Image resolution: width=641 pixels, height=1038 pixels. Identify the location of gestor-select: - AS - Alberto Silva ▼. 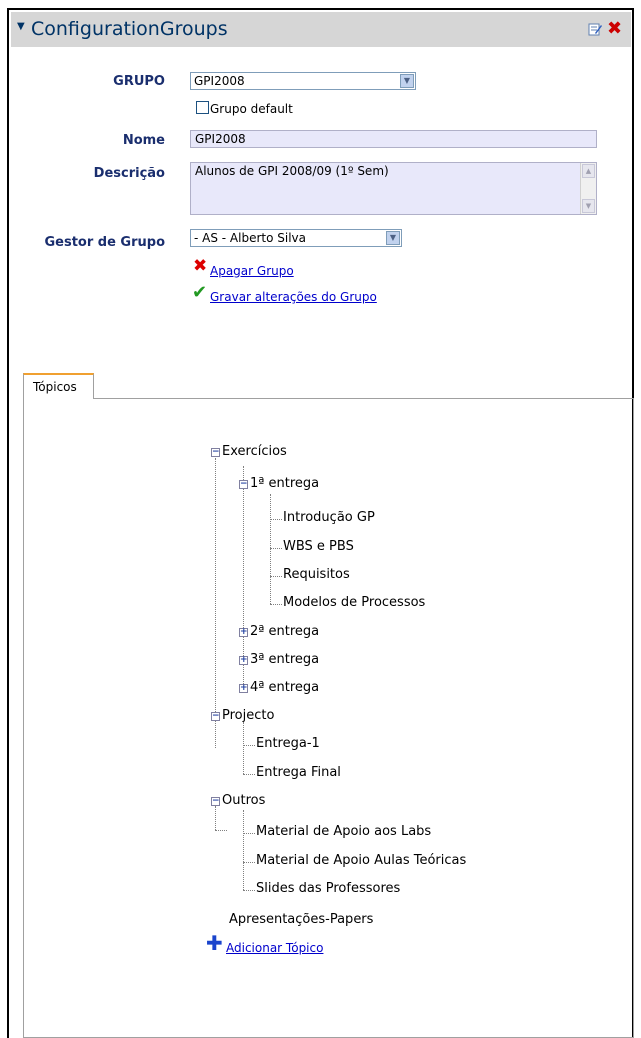
(296, 238).